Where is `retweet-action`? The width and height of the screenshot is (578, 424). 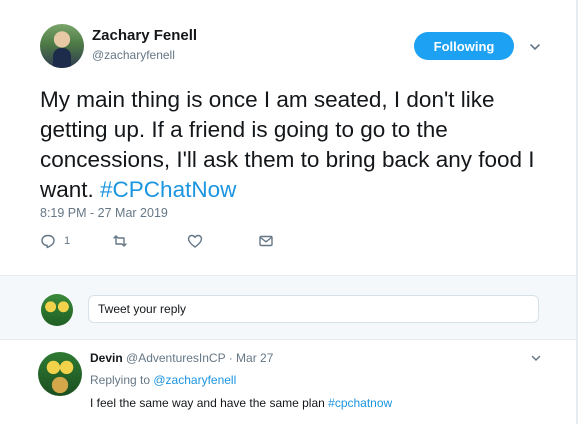 retweet-action is located at coordinates (120, 241).